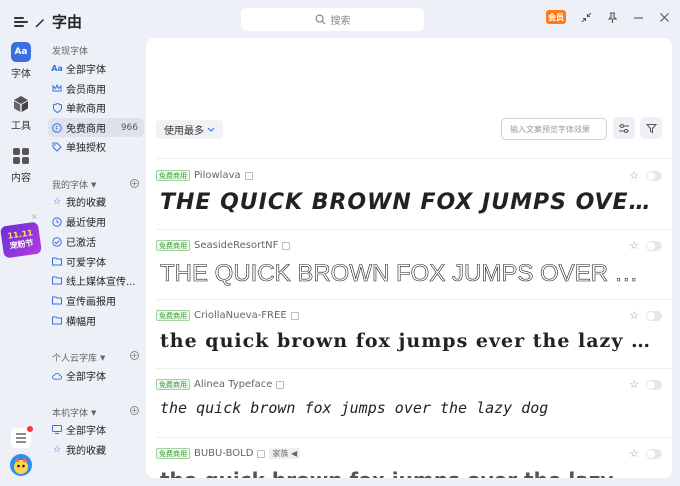 The width and height of the screenshot is (680, 486). I want to click on avatar, so click(21, 465).